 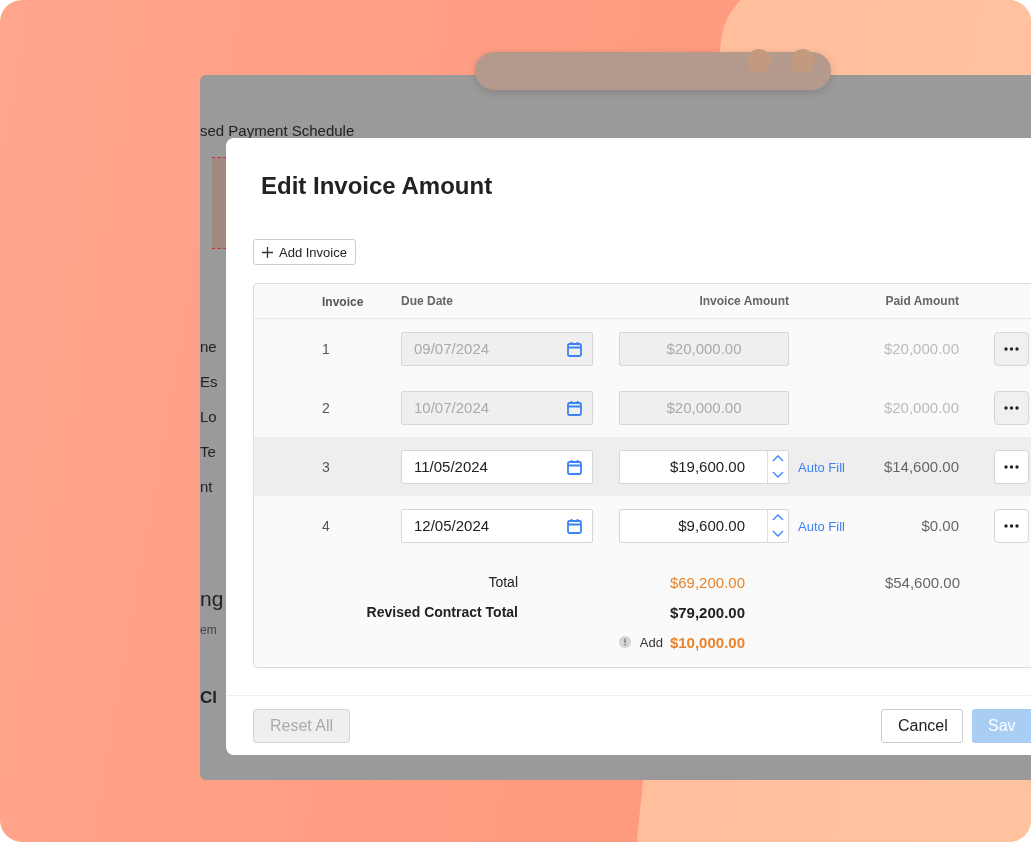 What do you see at coordinates (706, 582) in the screenshot?
I see `total-amount: $69,200.00` at bounding box center [706, 582].